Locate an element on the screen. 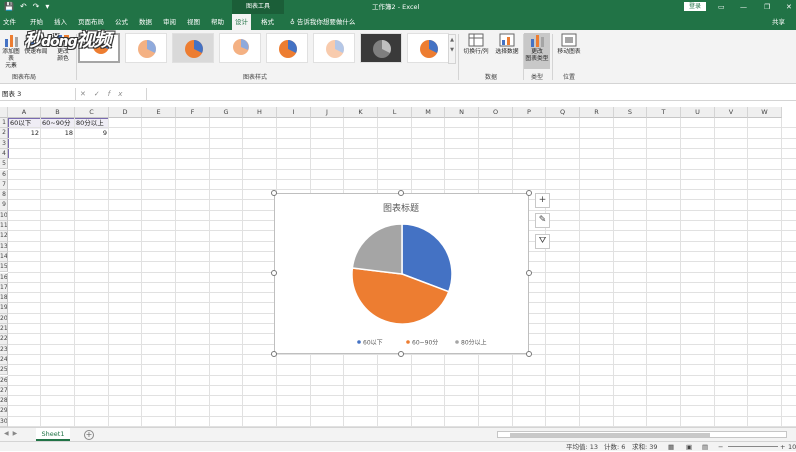 Image resolution: width=796 pixels, height=452 pixels. column-header-E: E is located at coordinates (159, 112).